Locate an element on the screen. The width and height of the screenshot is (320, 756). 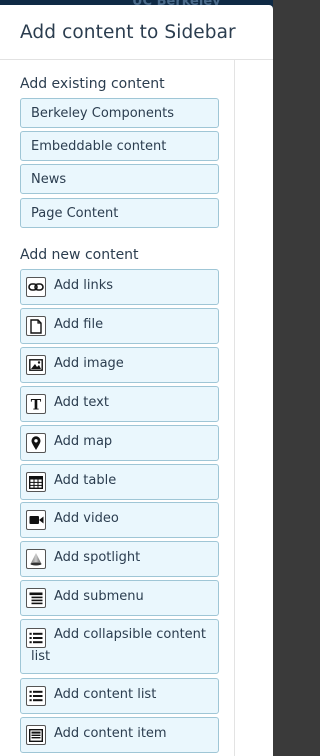
add-collapsible-content-list-button: Add collapsible content list is located at coordinates (119, 646).